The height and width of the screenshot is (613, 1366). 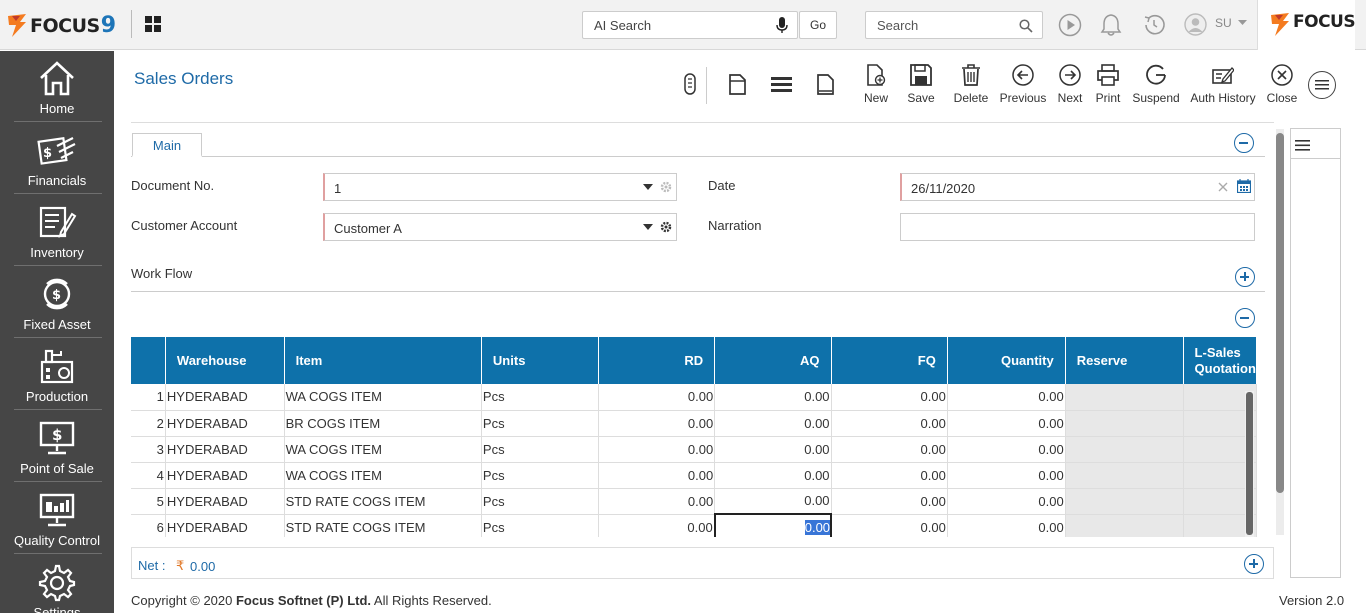 What do you see at coordinates (737, 84) in the screenshot?
I see `document-icon` at bounding box center [737, 84].